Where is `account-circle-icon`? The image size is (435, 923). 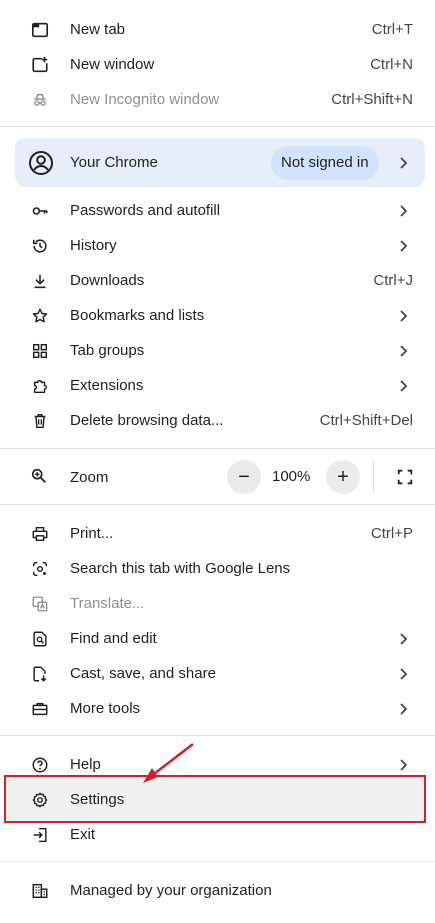 account-circle-icon is located at coordinates (41, 163).